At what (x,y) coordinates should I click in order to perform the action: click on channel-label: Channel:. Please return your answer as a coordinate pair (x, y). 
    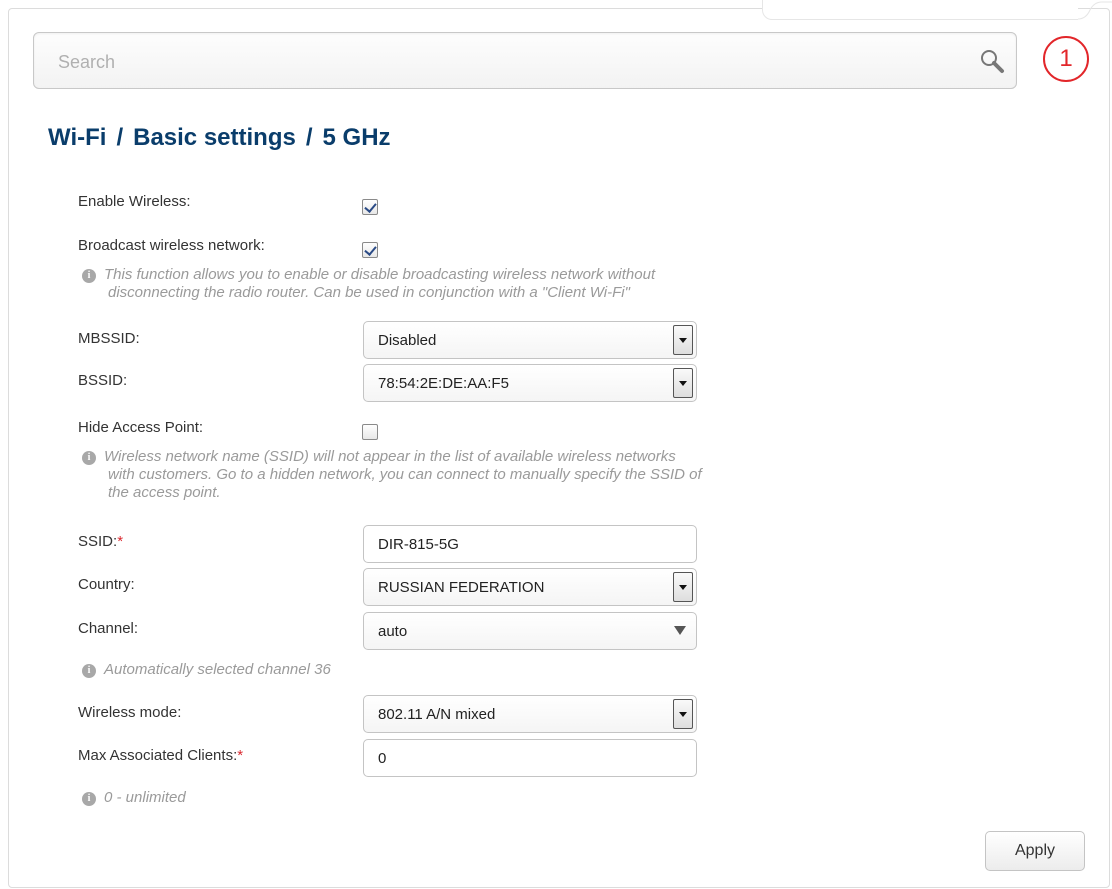
    Looking at the image, I should click on (108, 628).